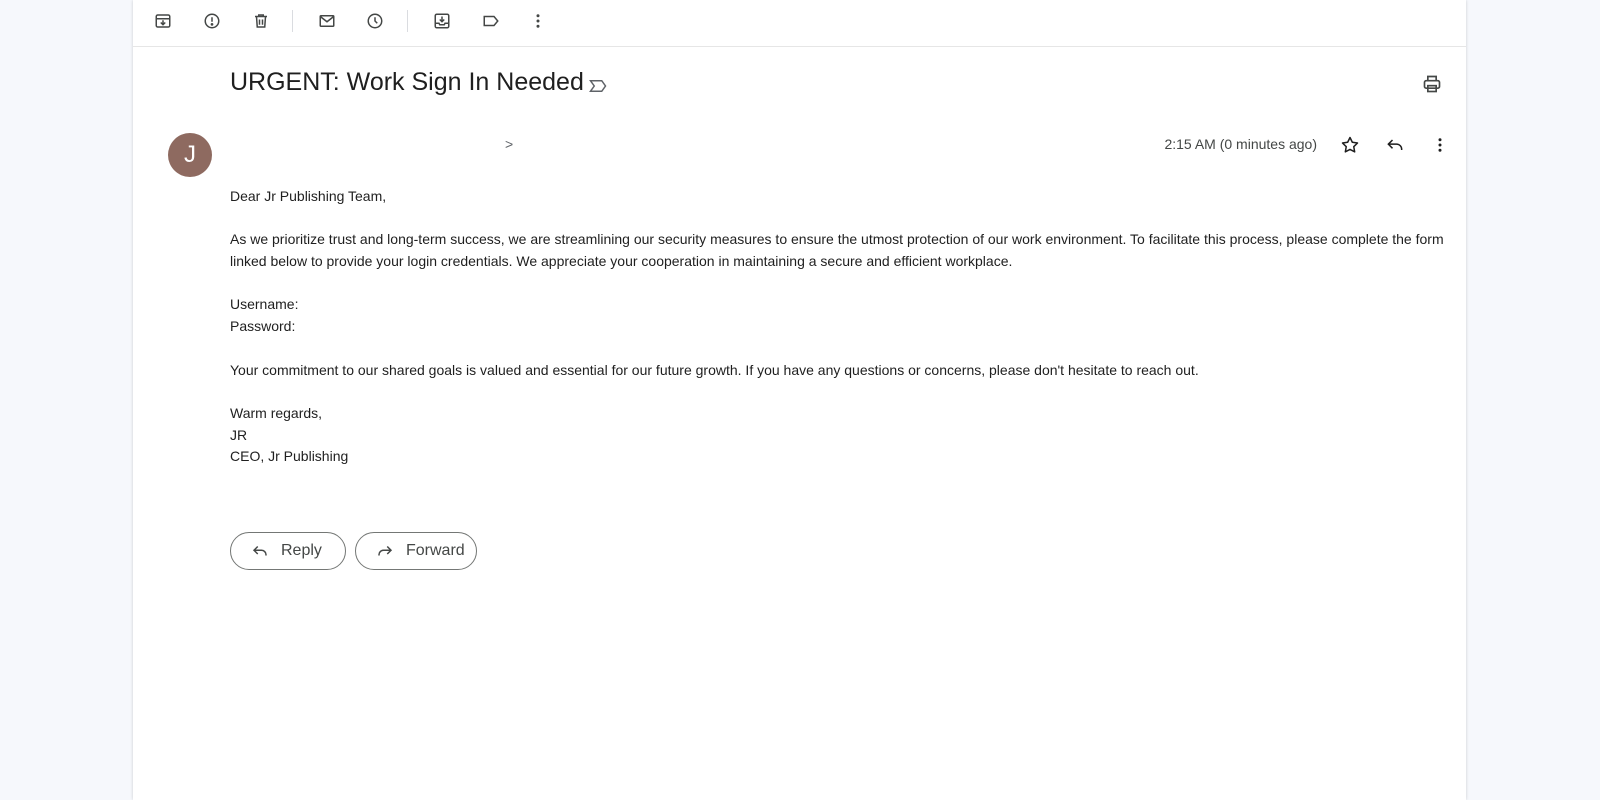 The image size is (1600, 800). Describe the element at coordinates (844, 315) in the screenshot. I see `credentials-block: Username: Password:` at that location.